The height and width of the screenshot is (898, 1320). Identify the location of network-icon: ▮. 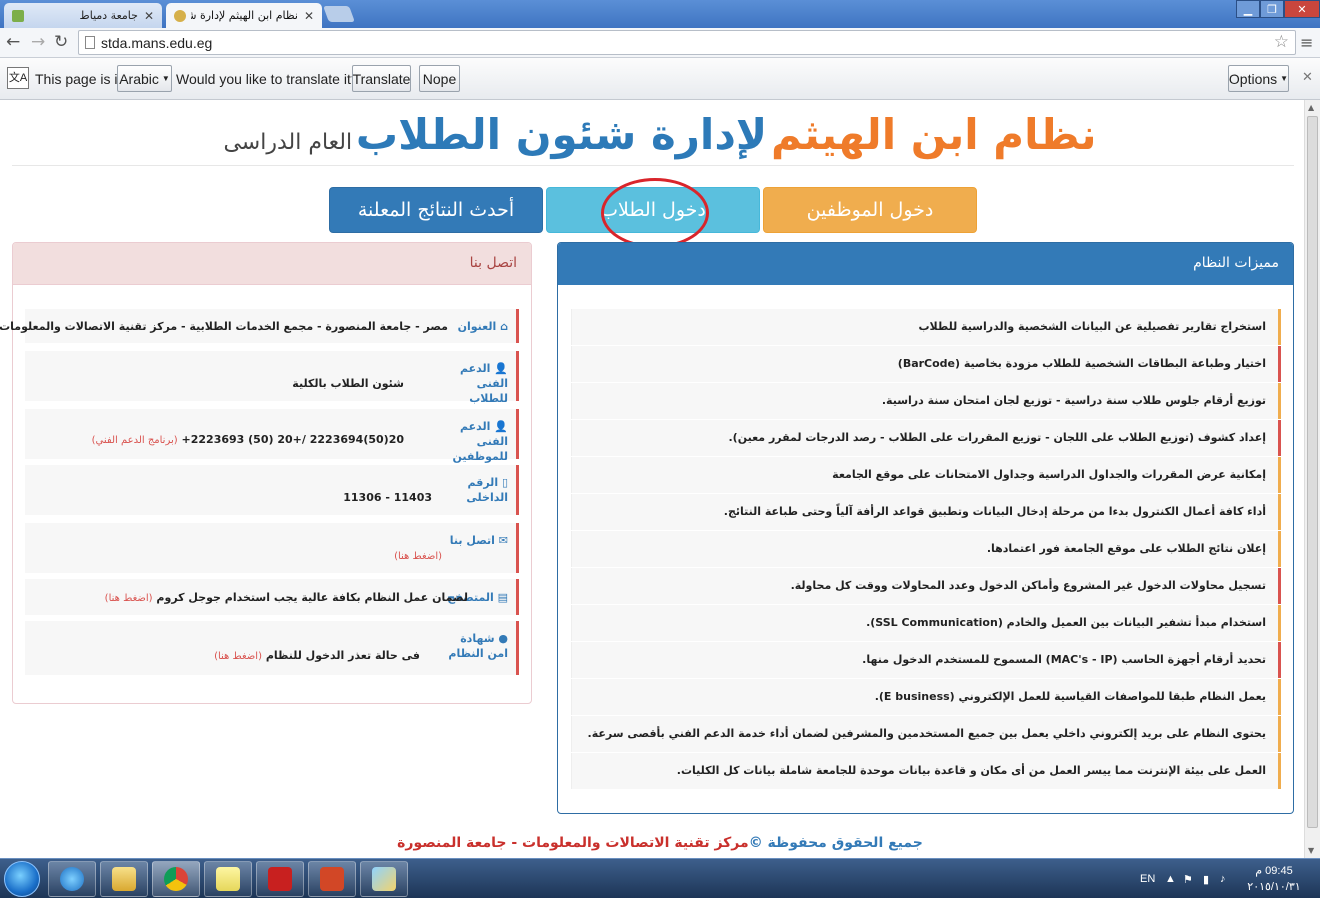
(1206, 878).